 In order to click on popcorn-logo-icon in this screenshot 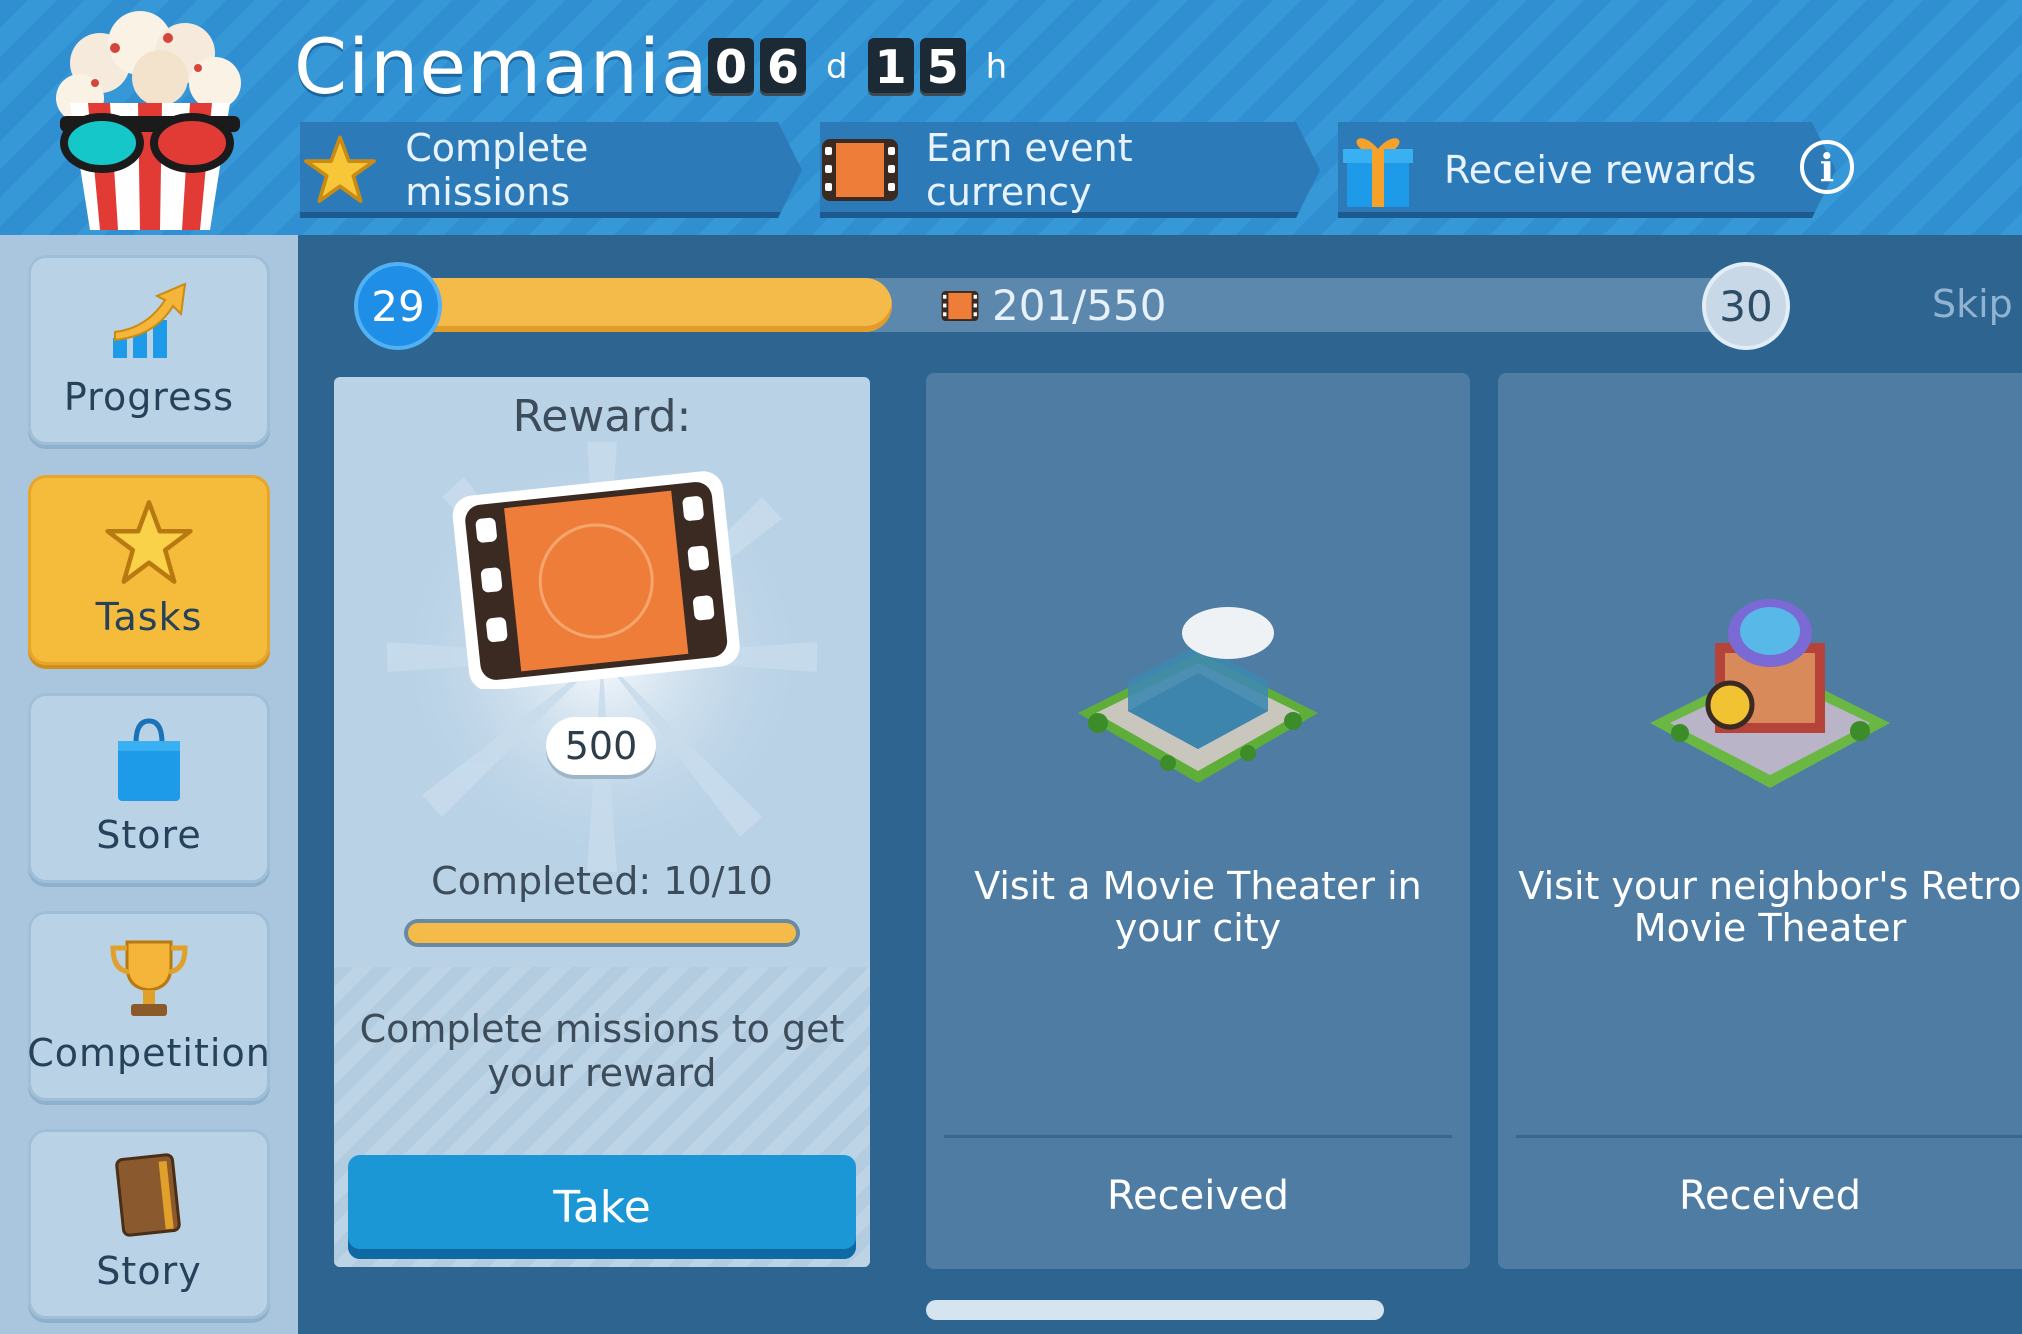, I will do `click(148, 120)`.